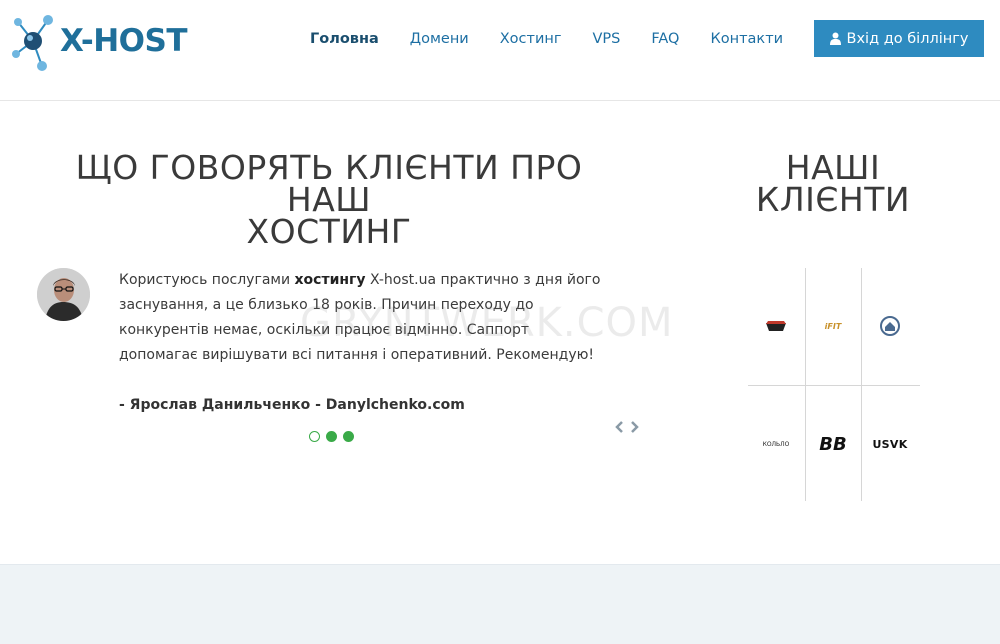  I want to click on client-badge-logo, so click(776, 326).